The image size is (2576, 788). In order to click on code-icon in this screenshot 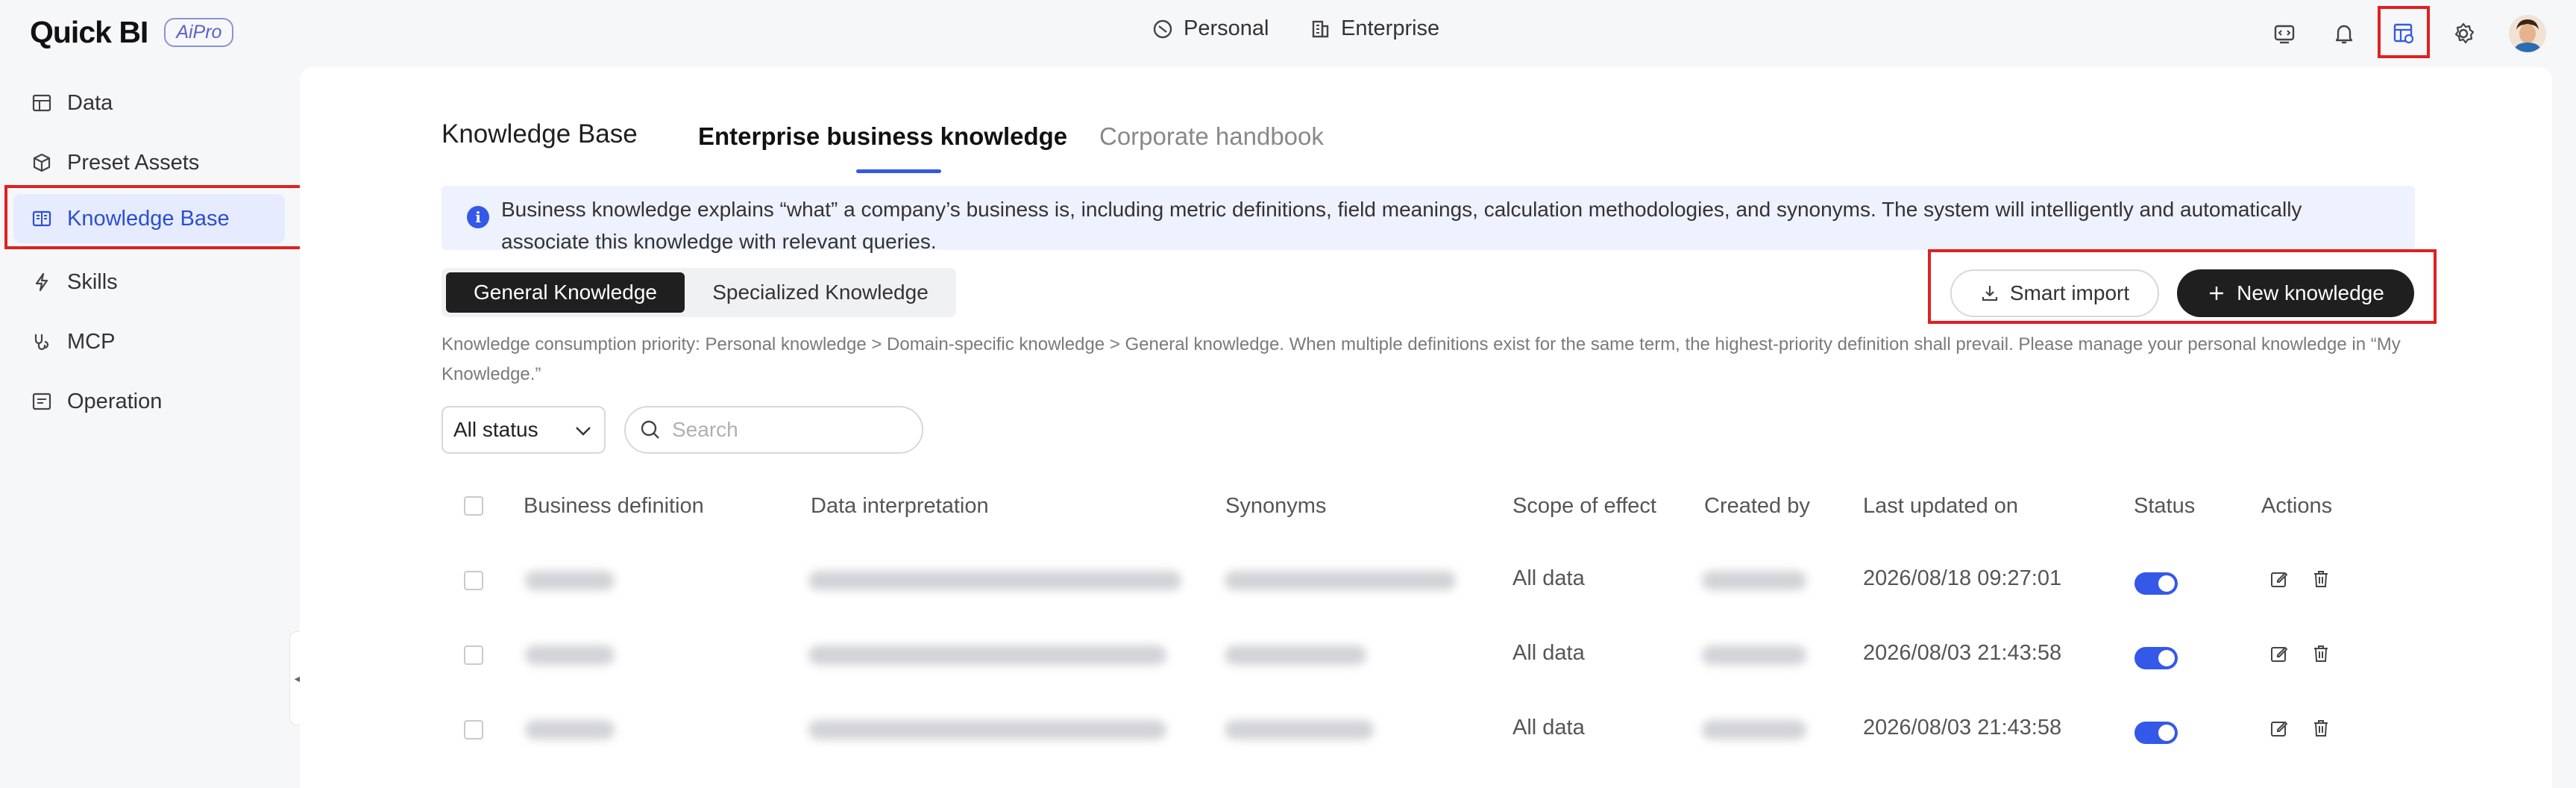, I will do `click(2285, 33)`.